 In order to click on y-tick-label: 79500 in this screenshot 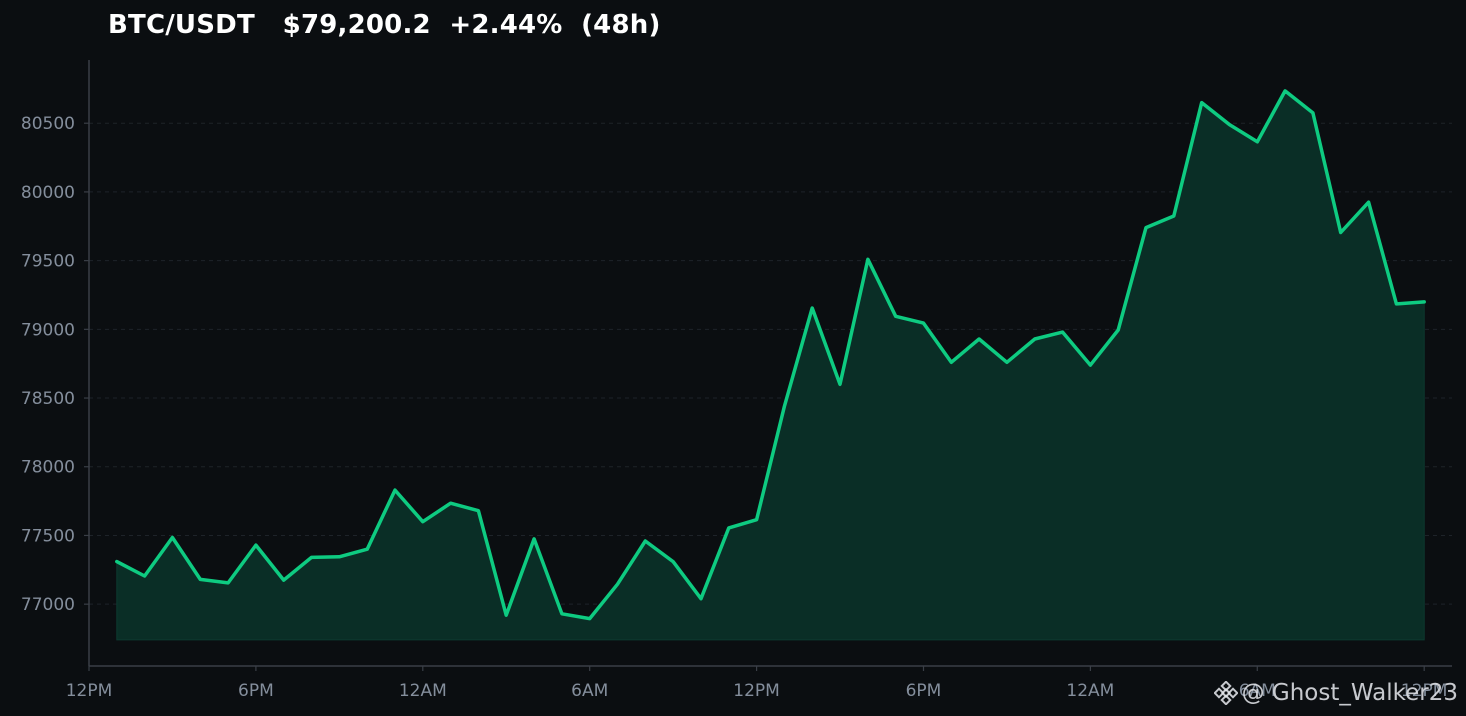, I will do `click(48, 262)`.